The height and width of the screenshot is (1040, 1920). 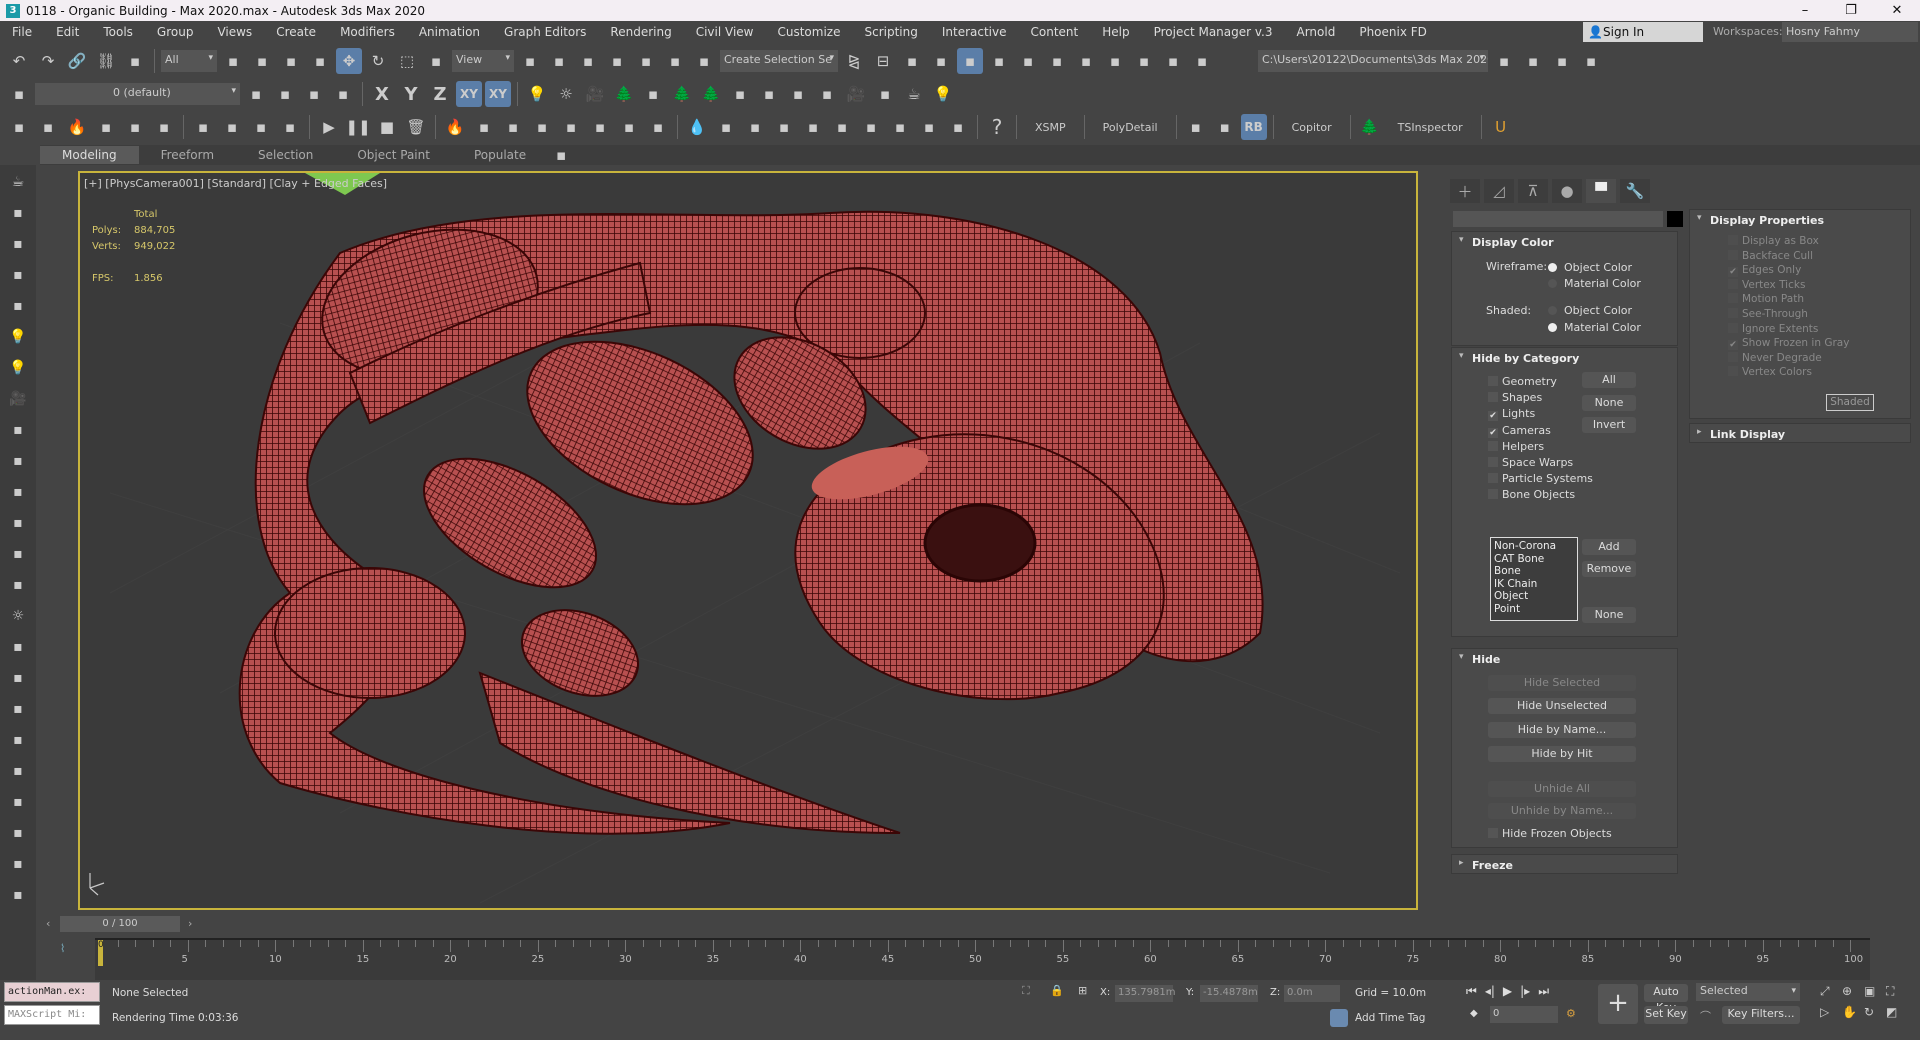 What do you see at coordinates (135, 127) in the screenshot?
I see `atom-yellow-icon: ▪` at bounding box center [135, 127].